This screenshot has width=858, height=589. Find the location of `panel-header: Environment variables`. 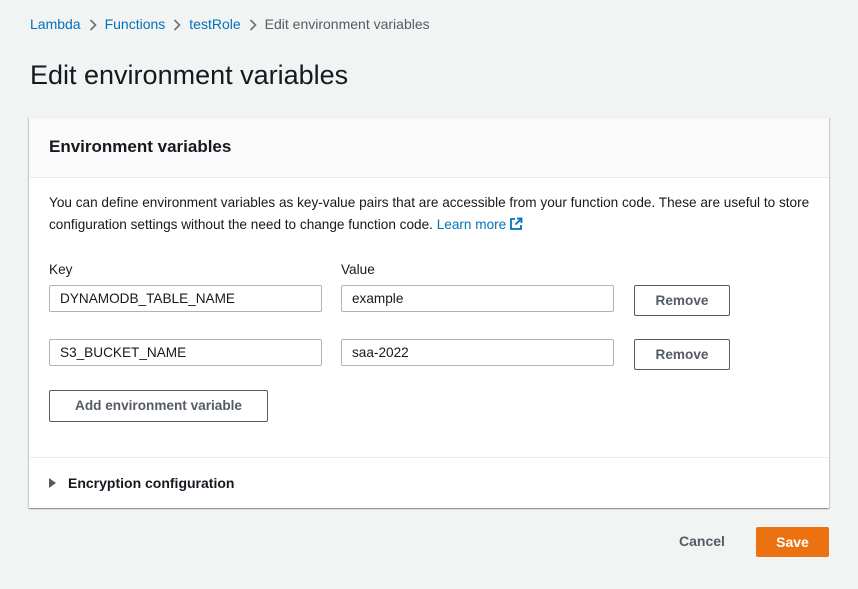

panel-header: Environment variables is located at coordinates (429, 148).